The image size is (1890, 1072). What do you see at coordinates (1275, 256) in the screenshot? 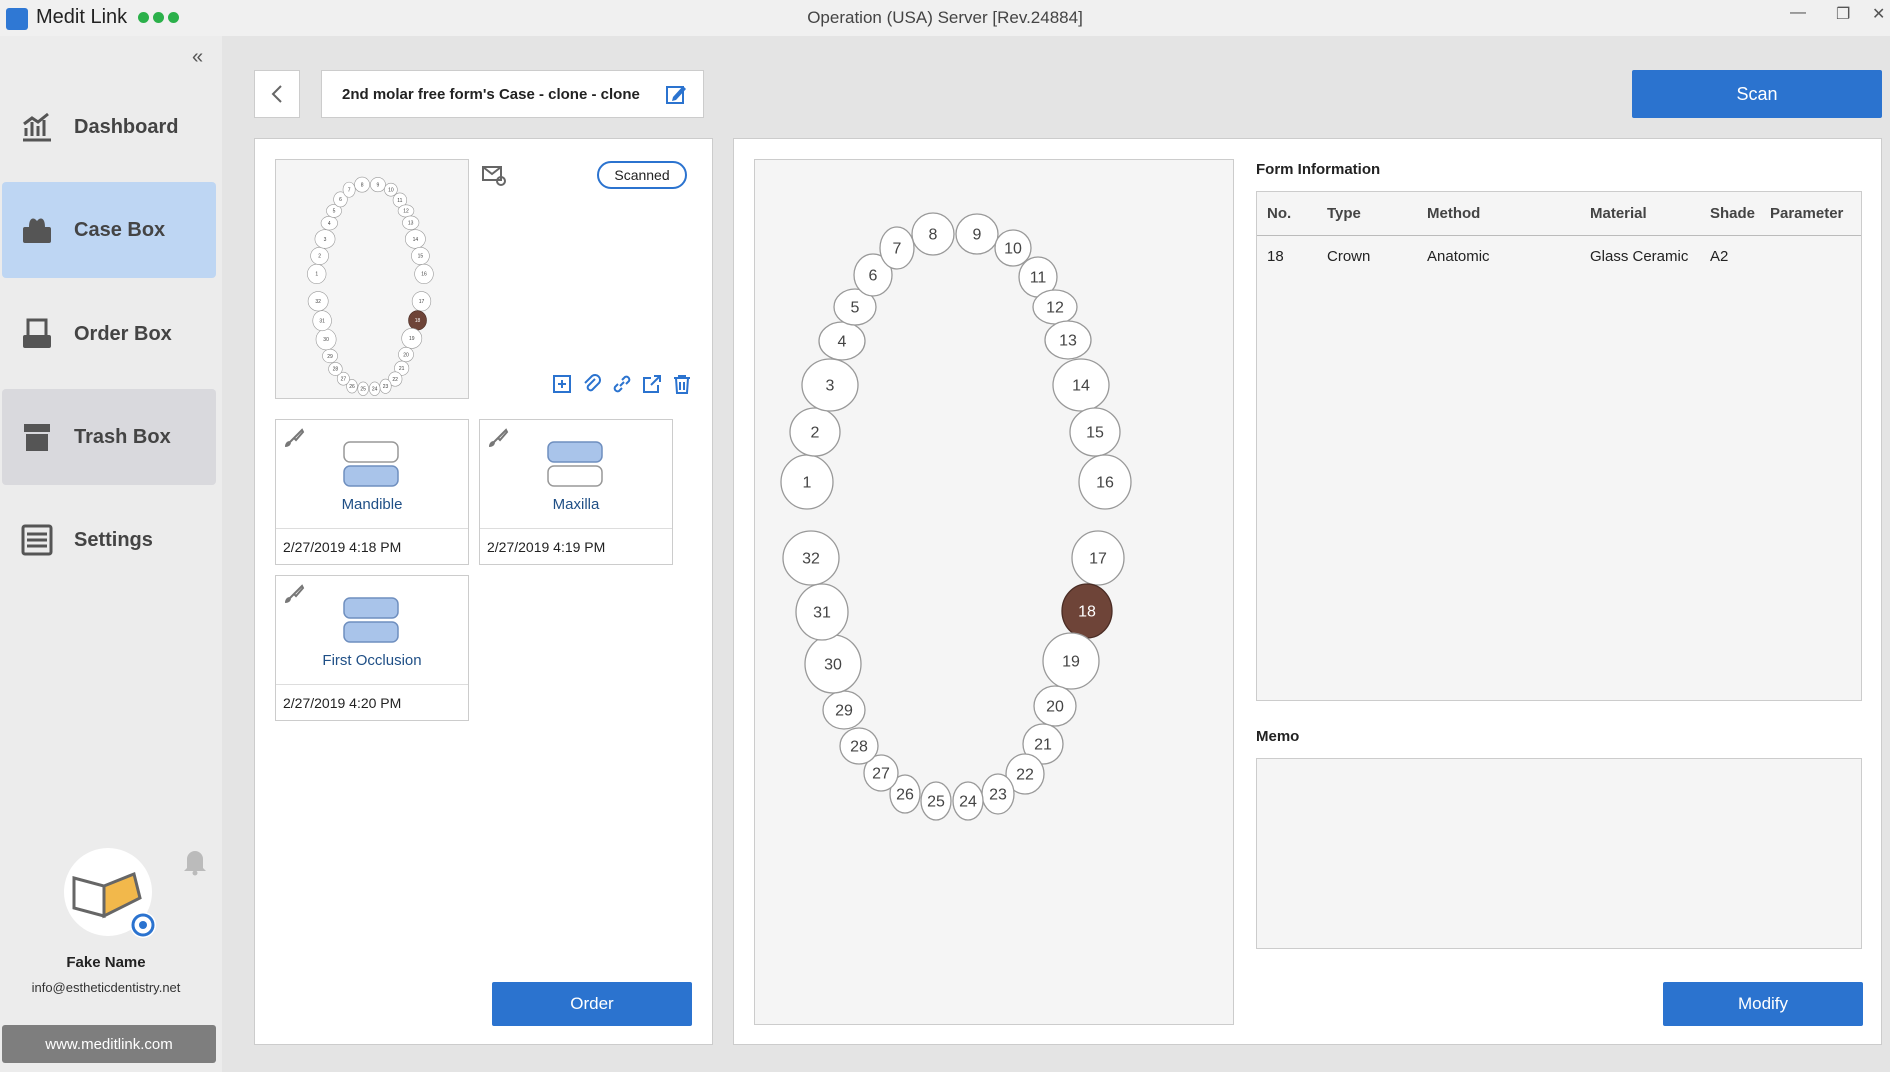
I see `cell-no: 18` at bounding box center [1275, 256].